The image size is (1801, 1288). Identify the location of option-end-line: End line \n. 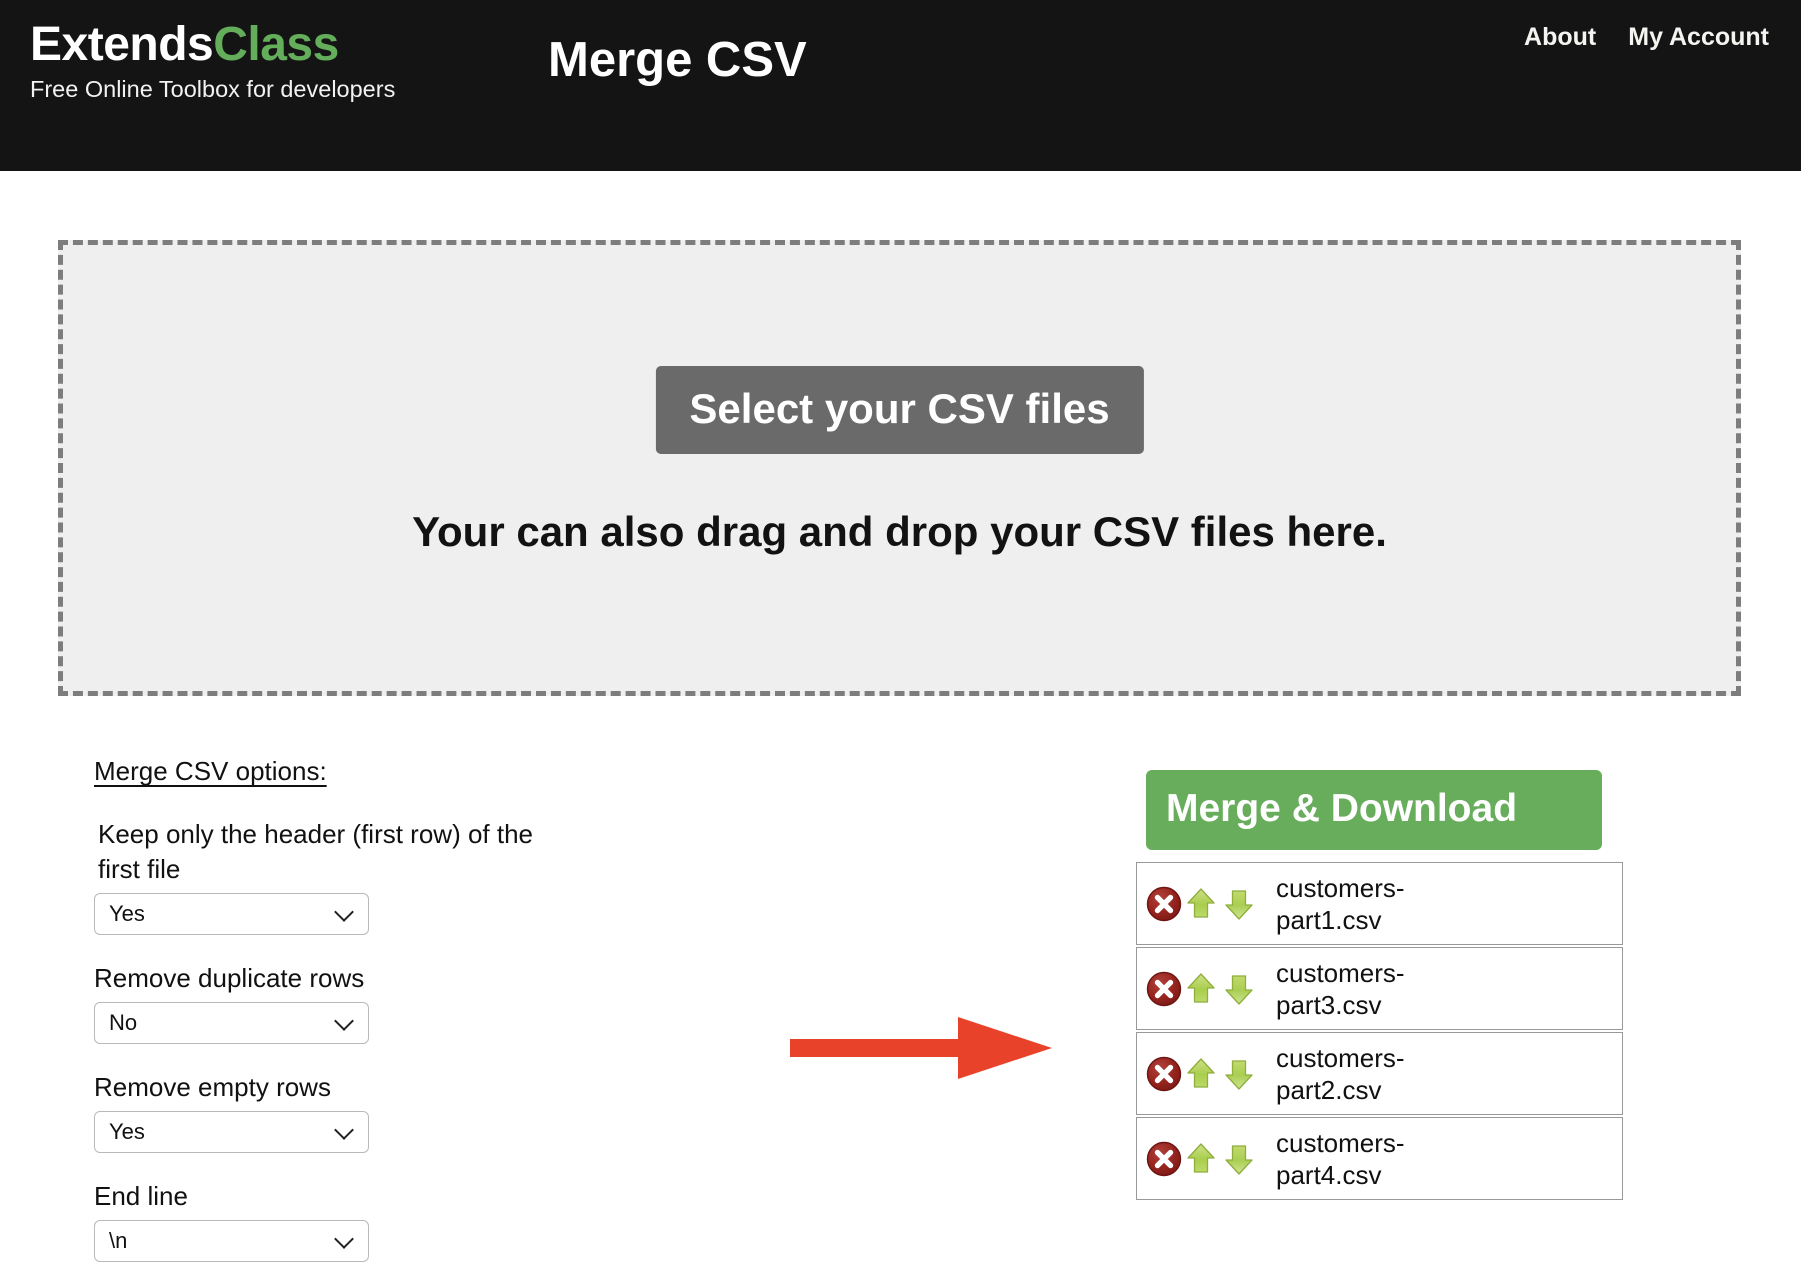
(374, 1220).